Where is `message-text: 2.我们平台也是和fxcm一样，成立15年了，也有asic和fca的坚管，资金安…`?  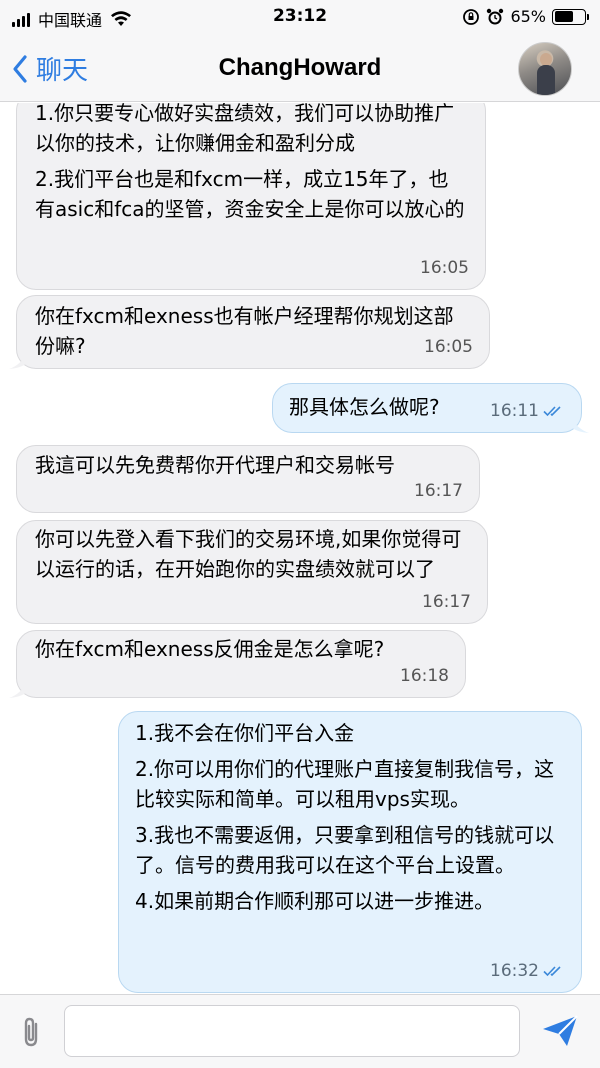
message-text: 2.我们平台也是和fxcm一样，成立15年了，也有asic和fca的坚管，资金安… is located at coordinates (250, 194).